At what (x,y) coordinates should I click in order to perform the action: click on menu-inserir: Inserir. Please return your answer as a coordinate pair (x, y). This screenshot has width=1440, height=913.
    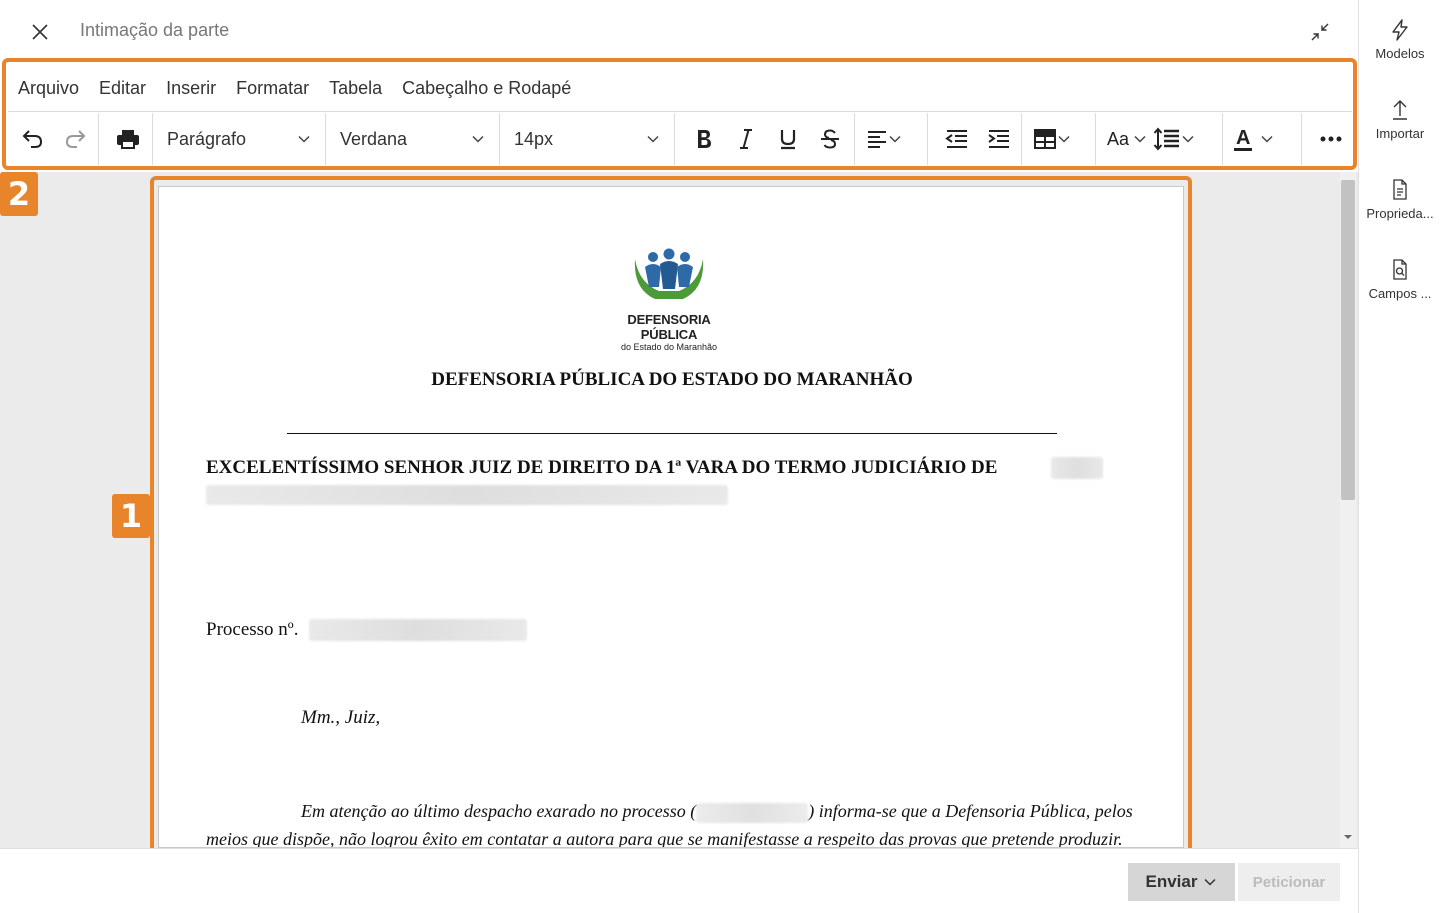
    Looking at the image, I should click on (191, 88).